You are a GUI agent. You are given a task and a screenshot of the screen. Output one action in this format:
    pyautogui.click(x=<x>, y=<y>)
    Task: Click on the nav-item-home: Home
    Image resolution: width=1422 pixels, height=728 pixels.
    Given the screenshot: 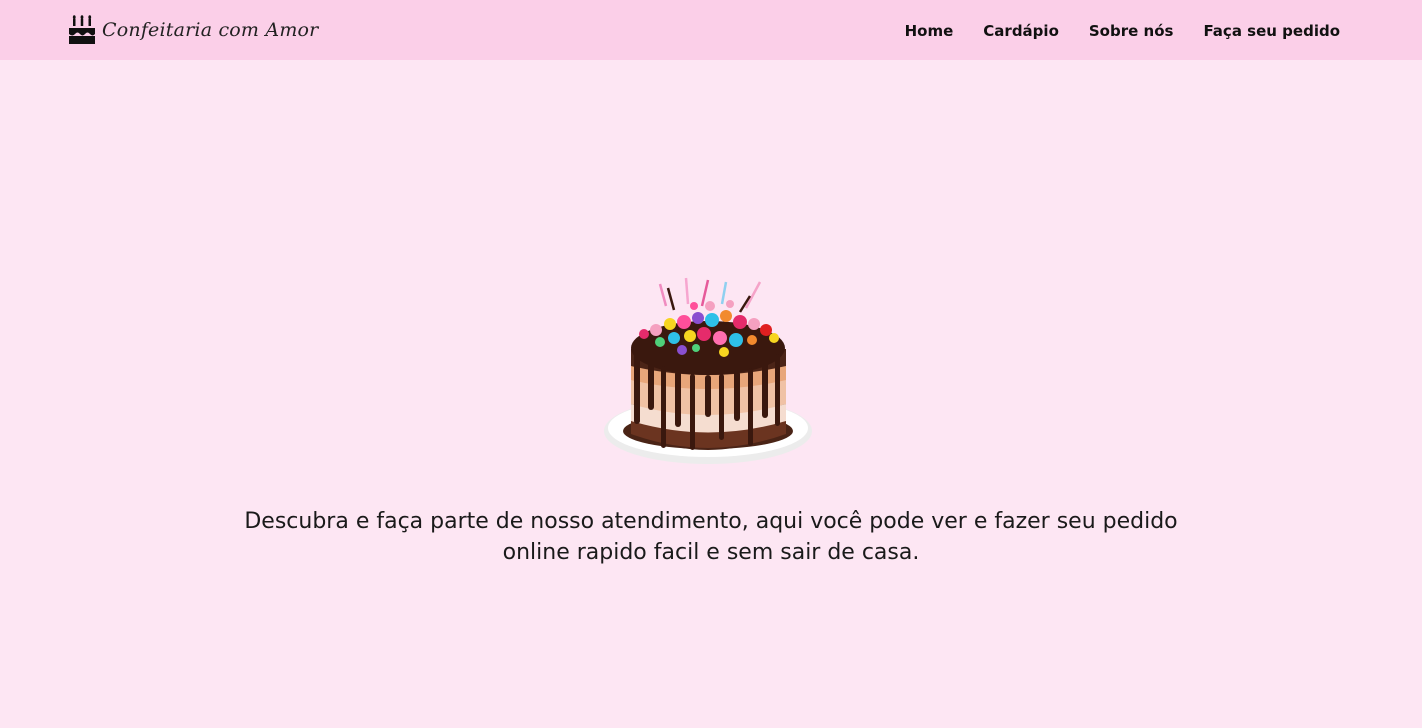 What is the action you would take?
    pyautogui.click(x=929, y=30)
    